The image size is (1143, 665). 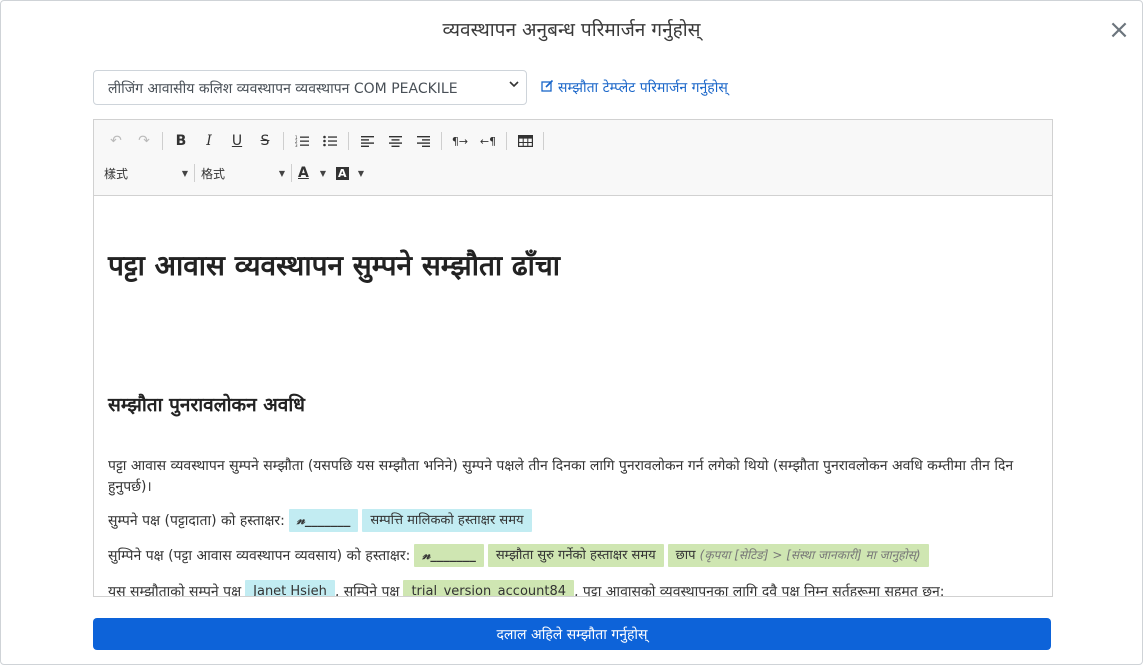 I want to click on section-heading: सम्झौता पुनरावलोकन अवधि, so click(x=206, y=405).